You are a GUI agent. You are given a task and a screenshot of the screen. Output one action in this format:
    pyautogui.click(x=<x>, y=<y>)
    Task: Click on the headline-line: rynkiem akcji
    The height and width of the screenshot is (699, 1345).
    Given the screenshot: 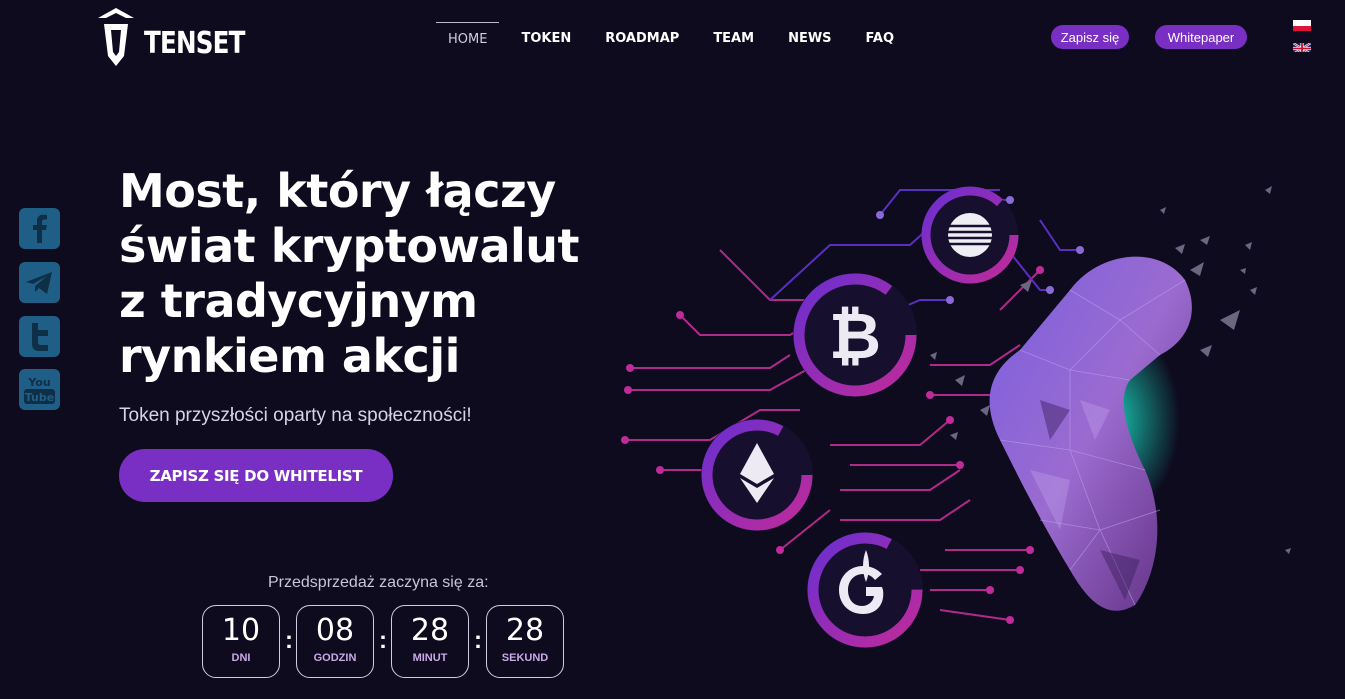 What is the action you would take?
    pyautogui.click(x=289, y=356)
    